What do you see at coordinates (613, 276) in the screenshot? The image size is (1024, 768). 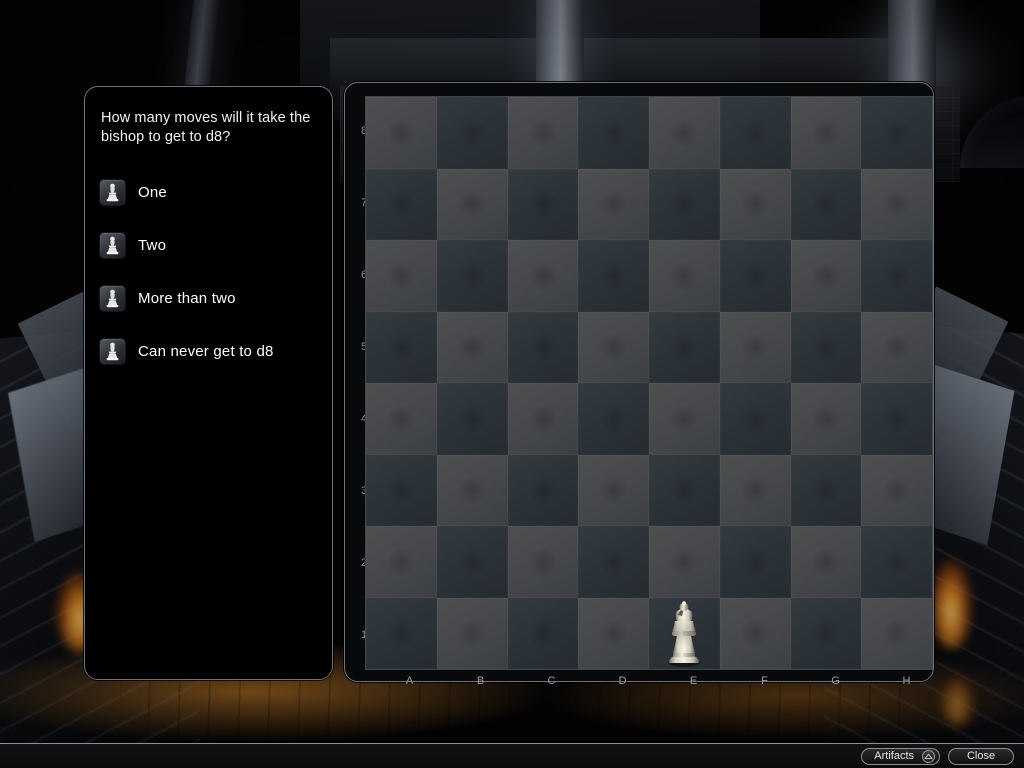 I see `board-square-d6` at bounding box center [613, 276].